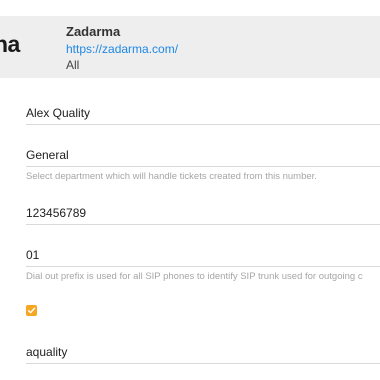  What do you see at coordinates (203, 156) in the screenshot?
I see `department-select: General` at bounding box center [203, 156].